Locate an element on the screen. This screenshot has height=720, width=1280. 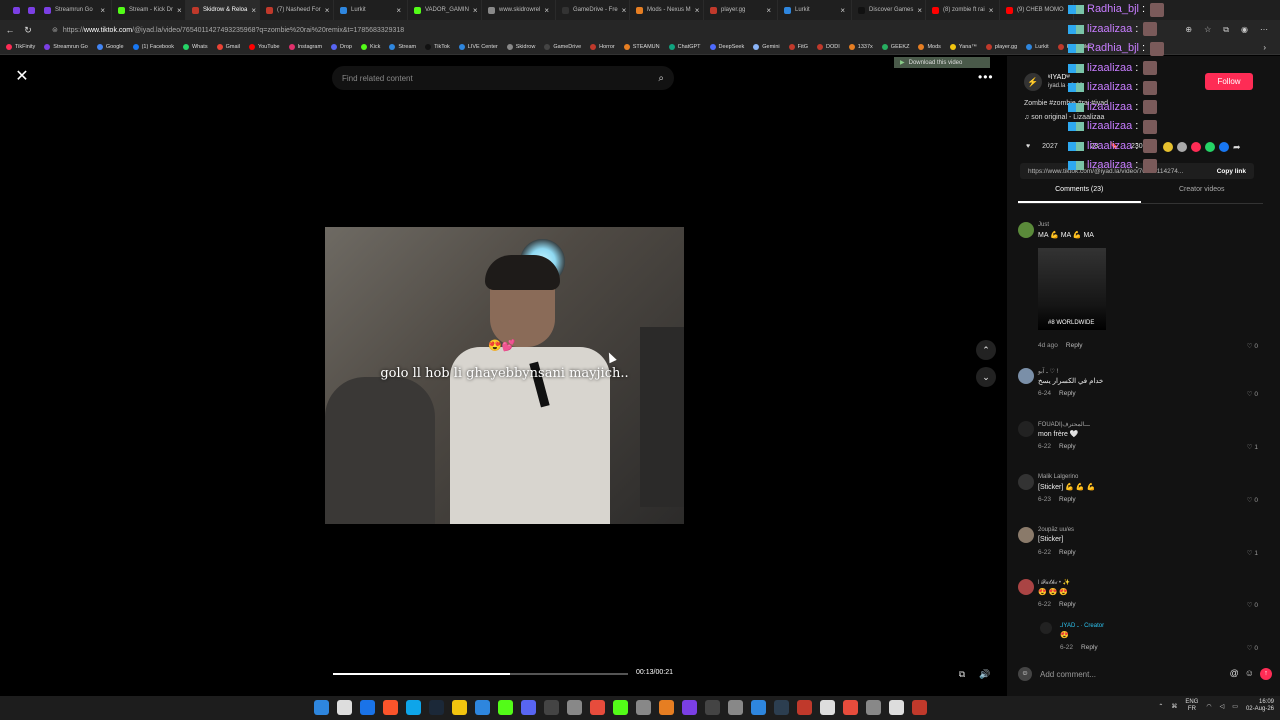
browser-tab: (7) Nasheed For × is located at coordinates (297, 10).